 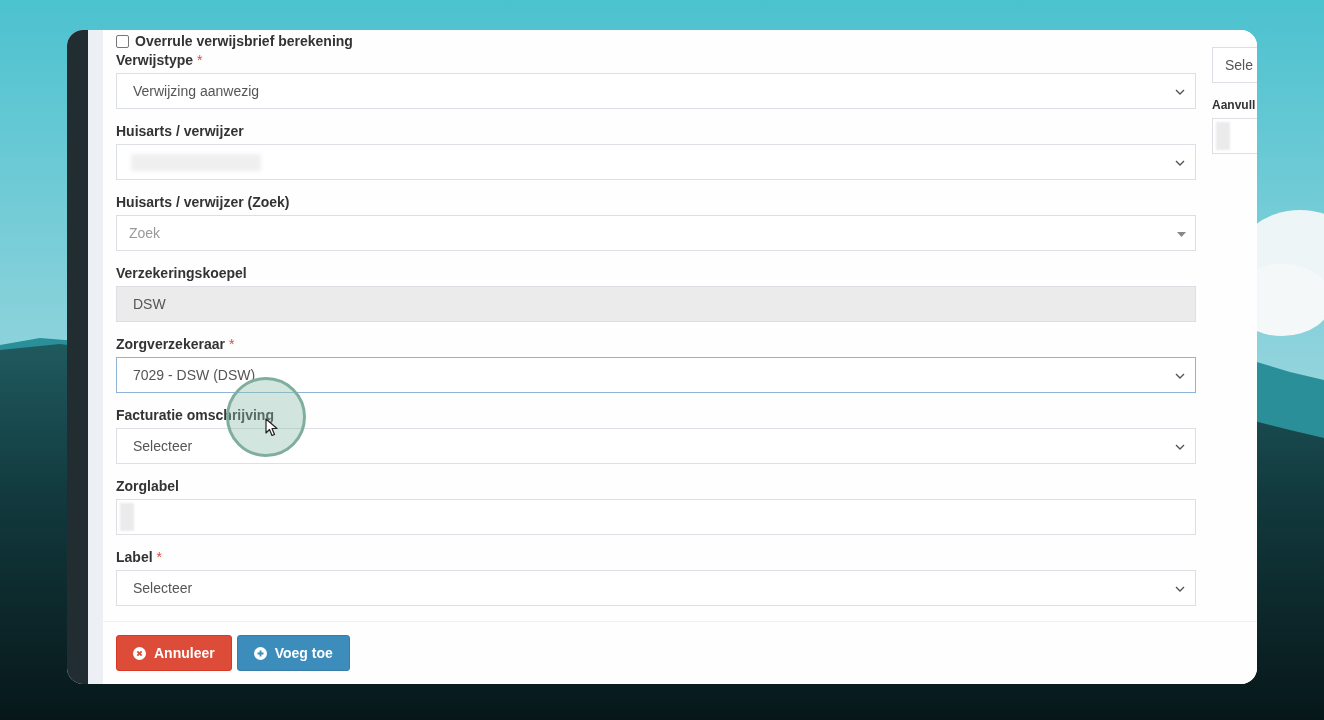 What do you see at coordinates (134, 557) in the screenshot?
I see `field-label: Label` at bounding box center [134, 557].